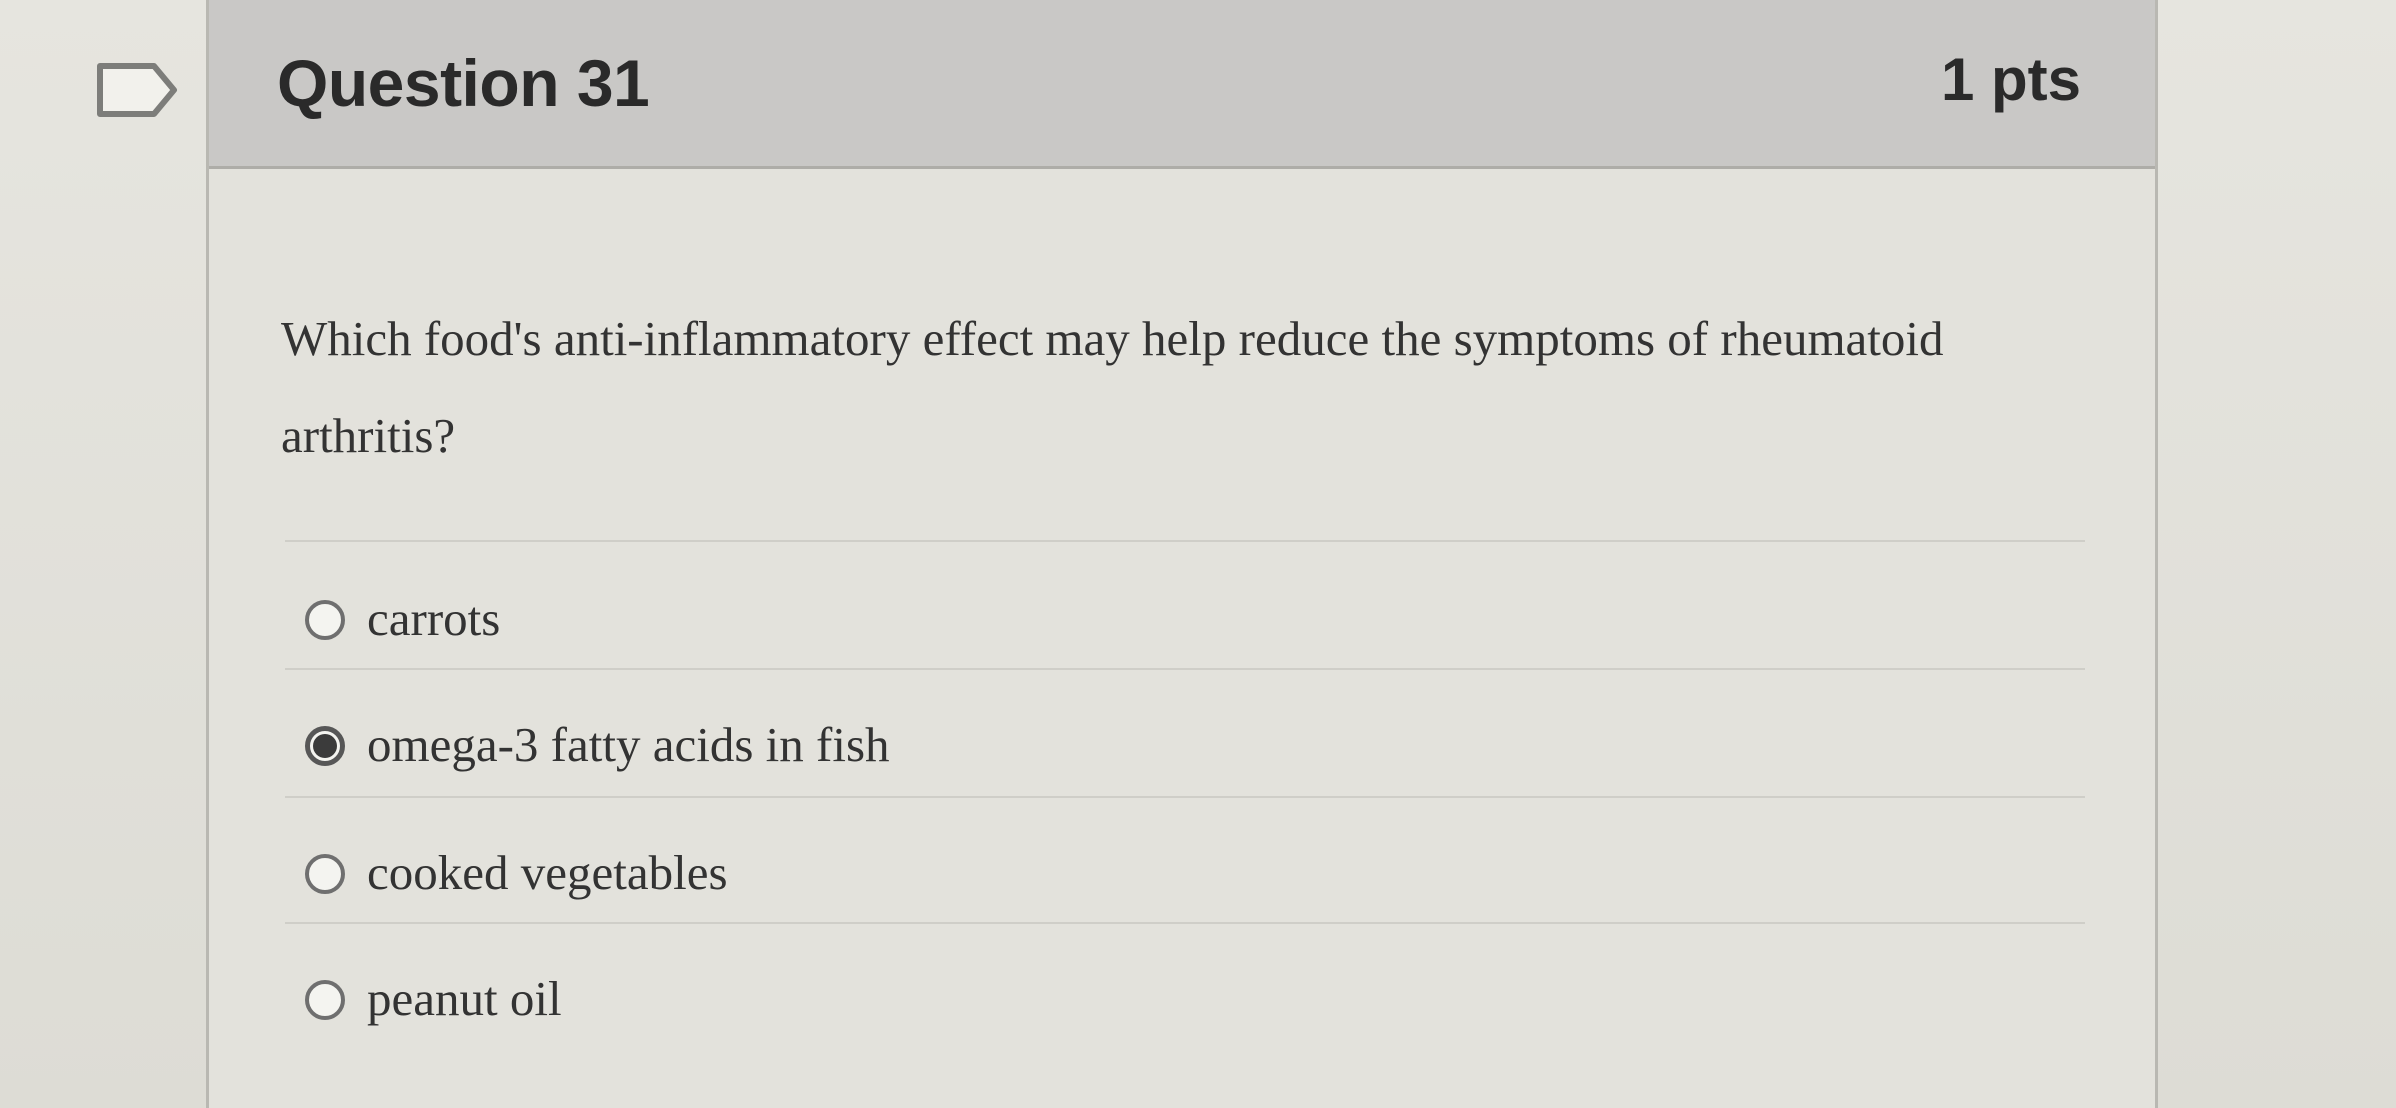  Describe the element at coordinates (2010, 79) in the screenshot. I see `question-points: 1 pts` at that location.